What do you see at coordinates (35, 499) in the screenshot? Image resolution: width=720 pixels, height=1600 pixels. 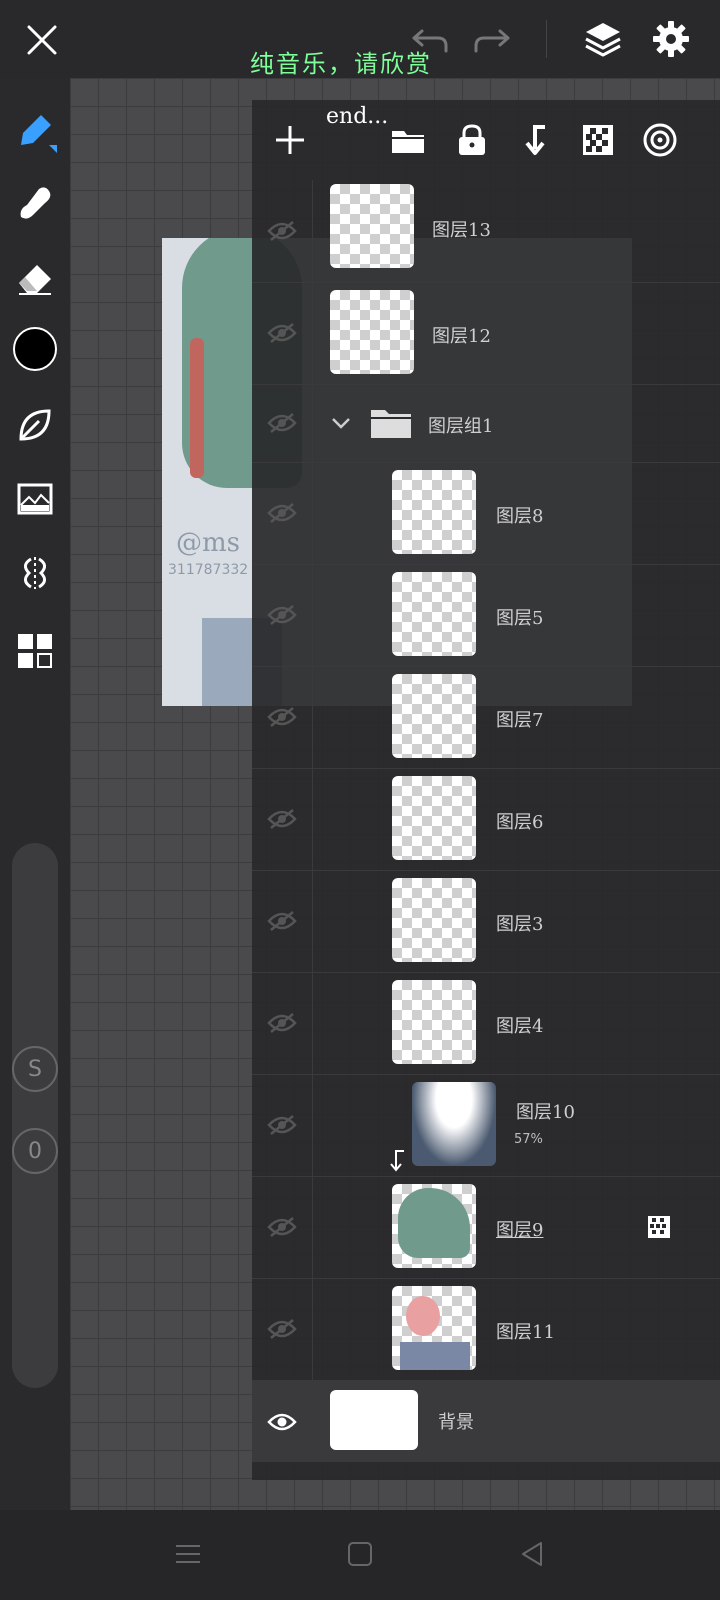 I see `adjustment-icon` at bounding box center [35, 499].